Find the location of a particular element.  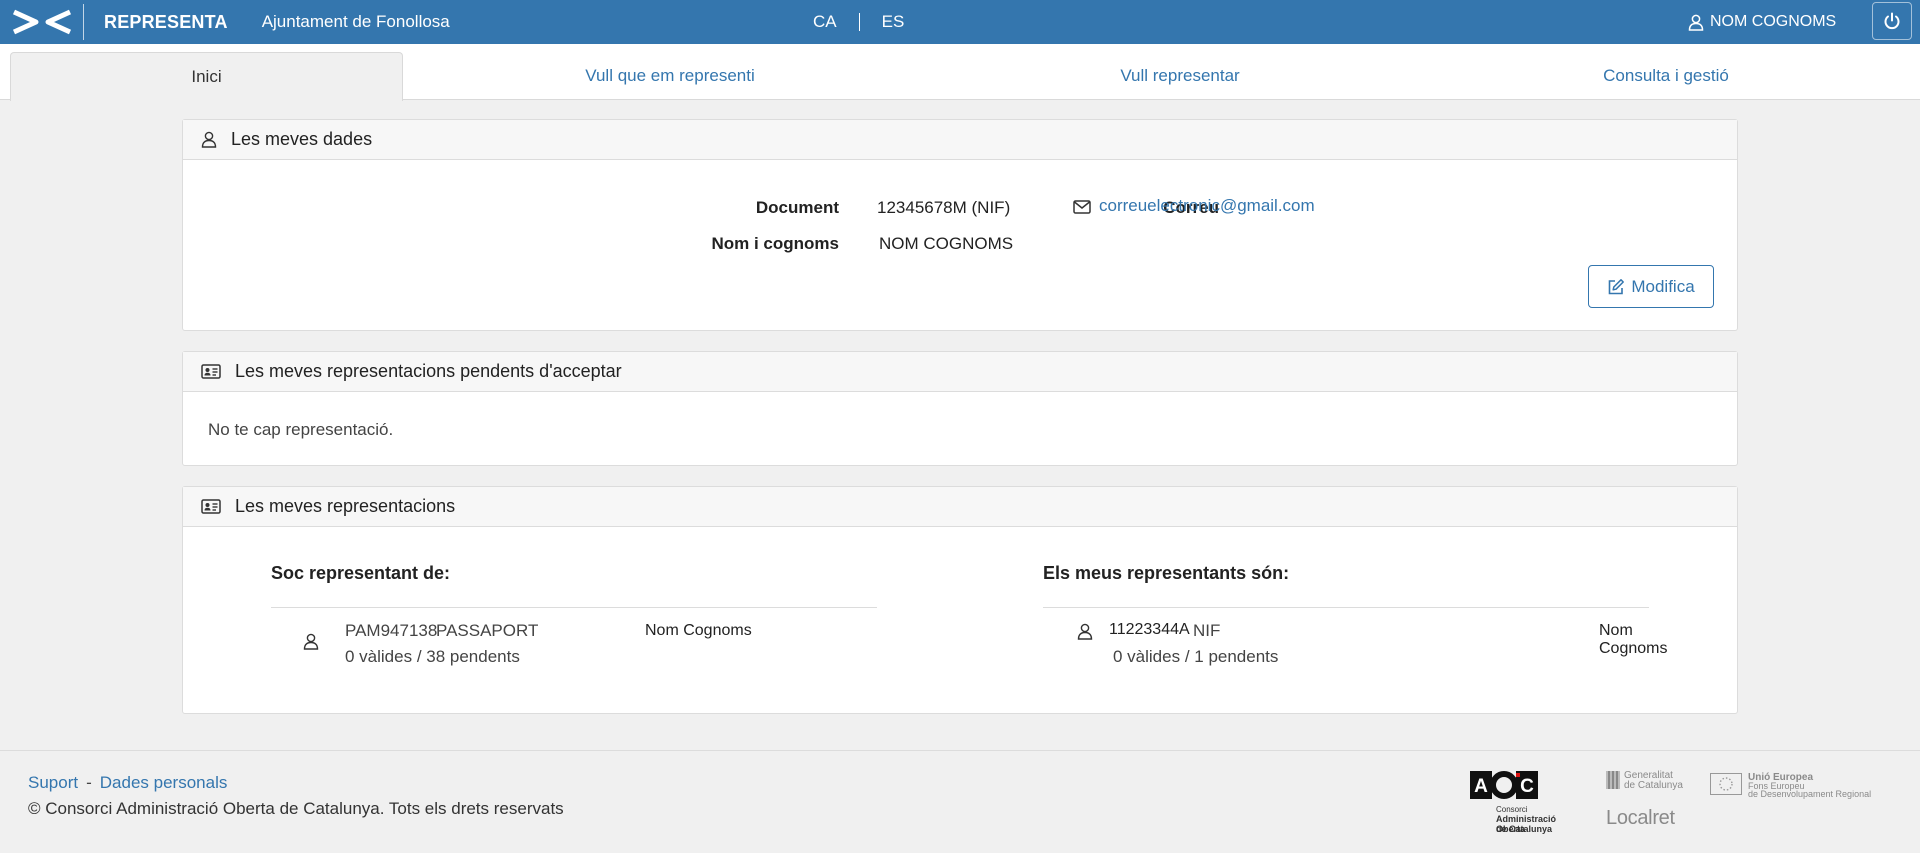

modifica-button: Modifica is located at coordinates (1651, 286).